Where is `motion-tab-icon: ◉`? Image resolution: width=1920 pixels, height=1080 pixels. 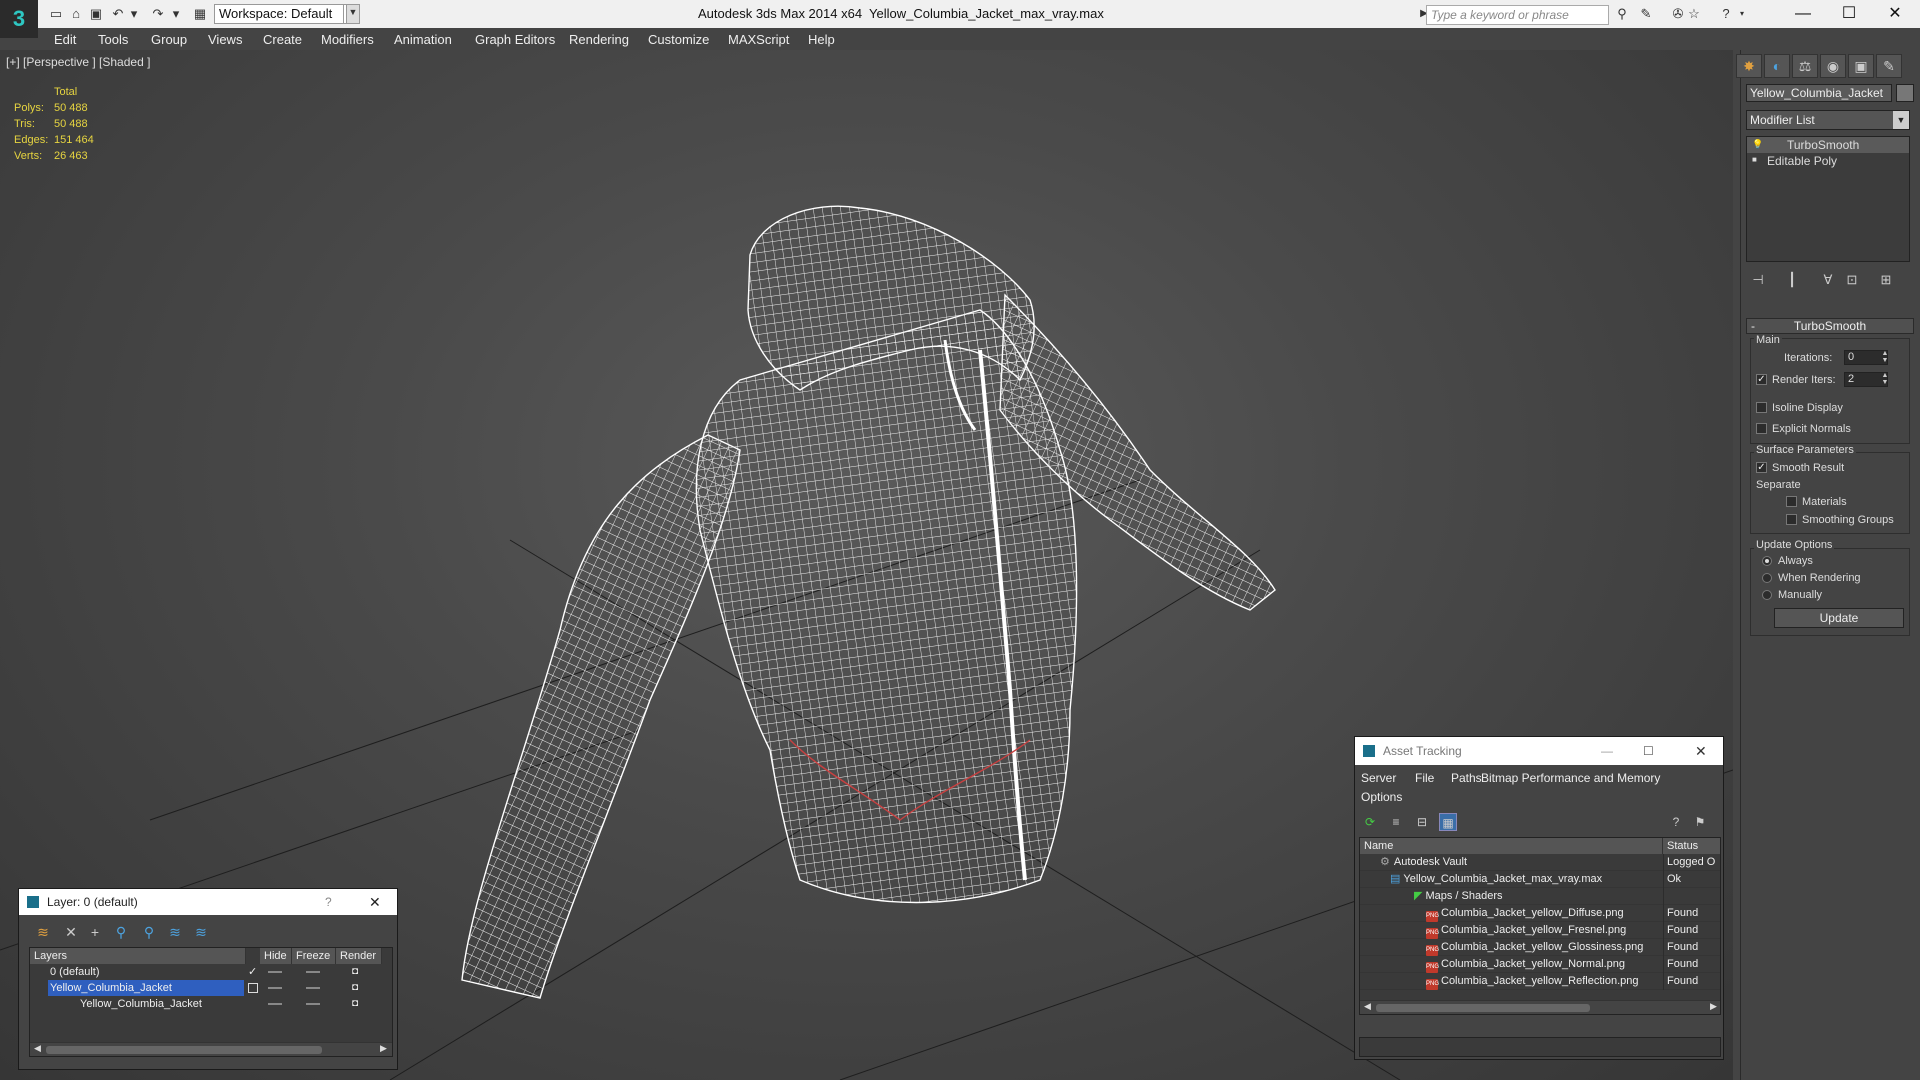
motion-tab-icon: ◉ is located at coordinates (1833, 66).